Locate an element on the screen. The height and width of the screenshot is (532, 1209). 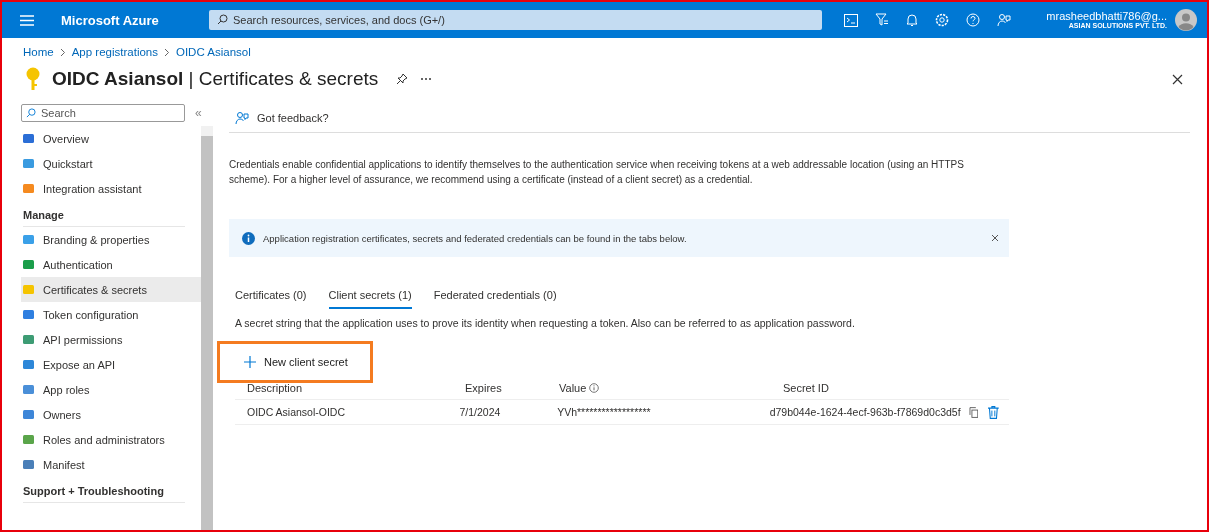
scrollbar is located at coordinates (207, 328).